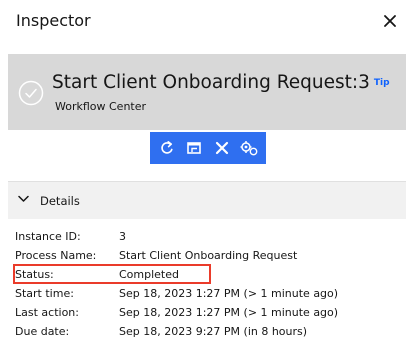 The height and width of the screenshot is (345, 415). I want to click on detail-label: Due date:, so click(42, 331).